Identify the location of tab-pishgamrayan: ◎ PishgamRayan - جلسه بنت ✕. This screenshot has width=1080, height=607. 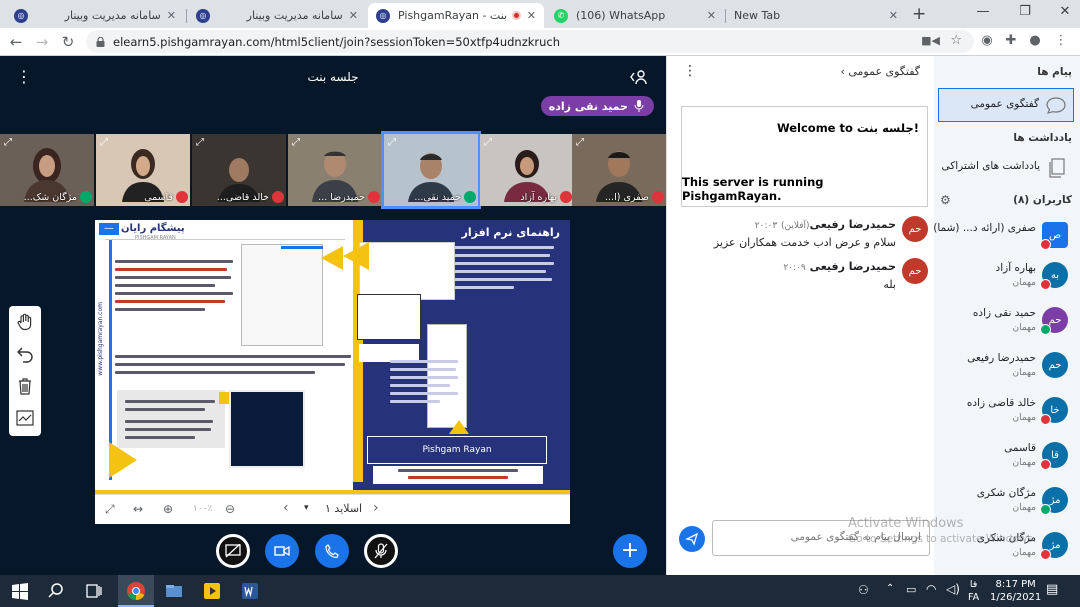
(456, 15).